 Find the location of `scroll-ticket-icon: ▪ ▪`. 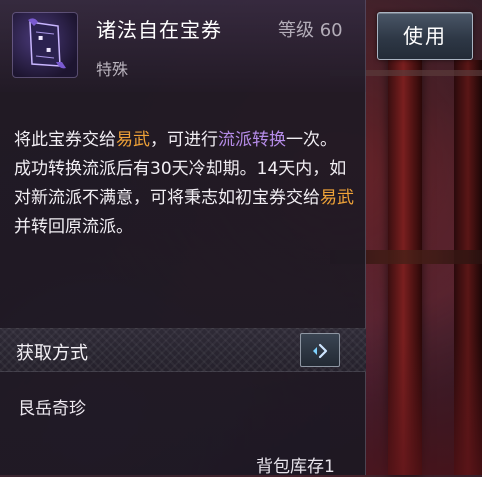

scroll-ticket-icon: ▪ ▪ is located at coordinates (45, 45).